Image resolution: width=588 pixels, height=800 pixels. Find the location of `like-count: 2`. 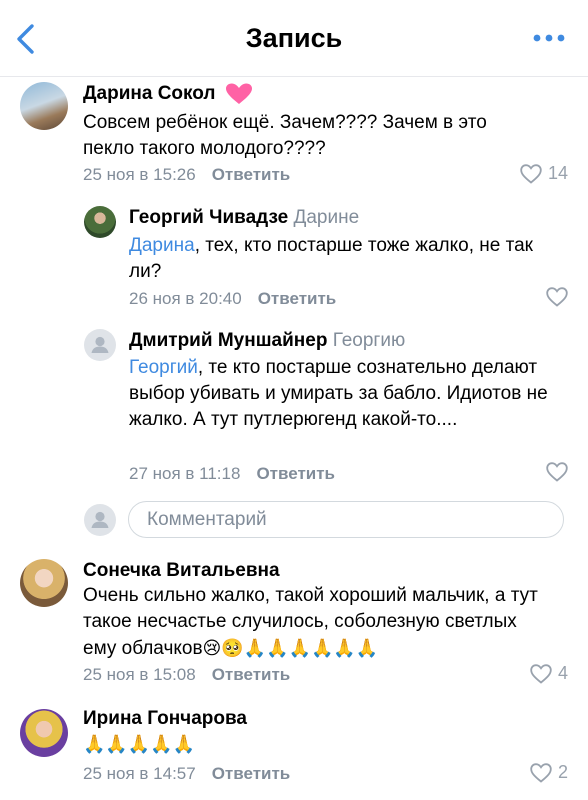

like-count: 2 is located at coordinates (562, 772).